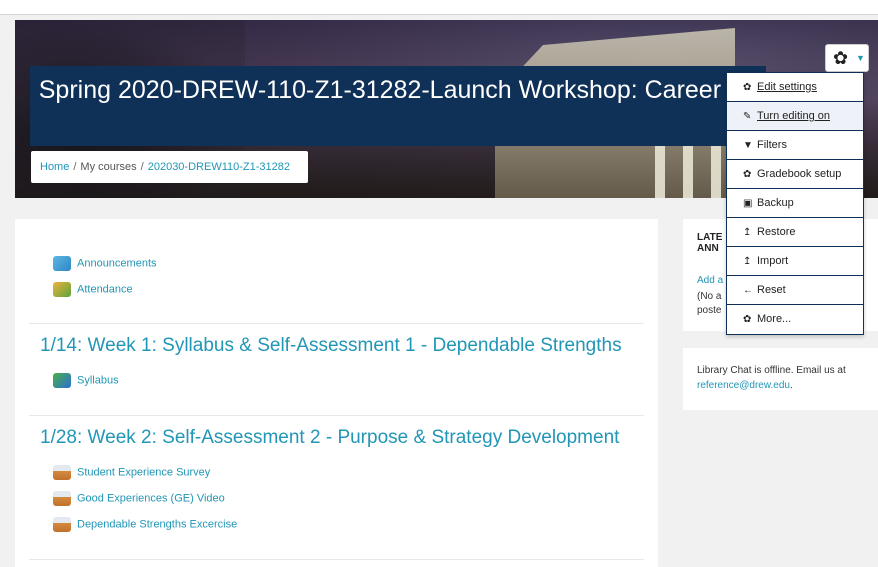 The image size is (878, 567). Describe the element at coordinates (795, 290) in the screenshot. I see `menu-item-reset: ← Reset` at that location.